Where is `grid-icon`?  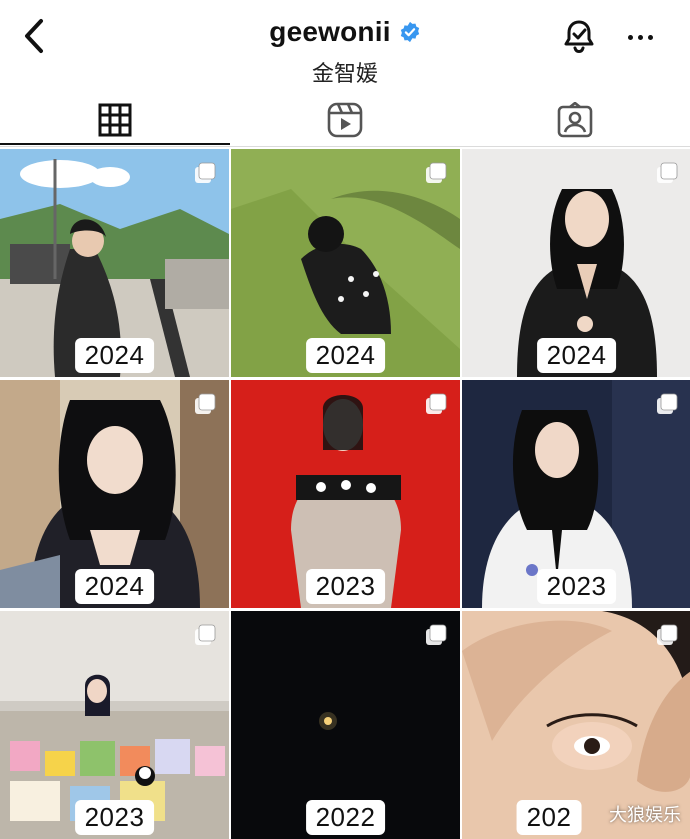
grid-icon is located at coordinates (115, 120).